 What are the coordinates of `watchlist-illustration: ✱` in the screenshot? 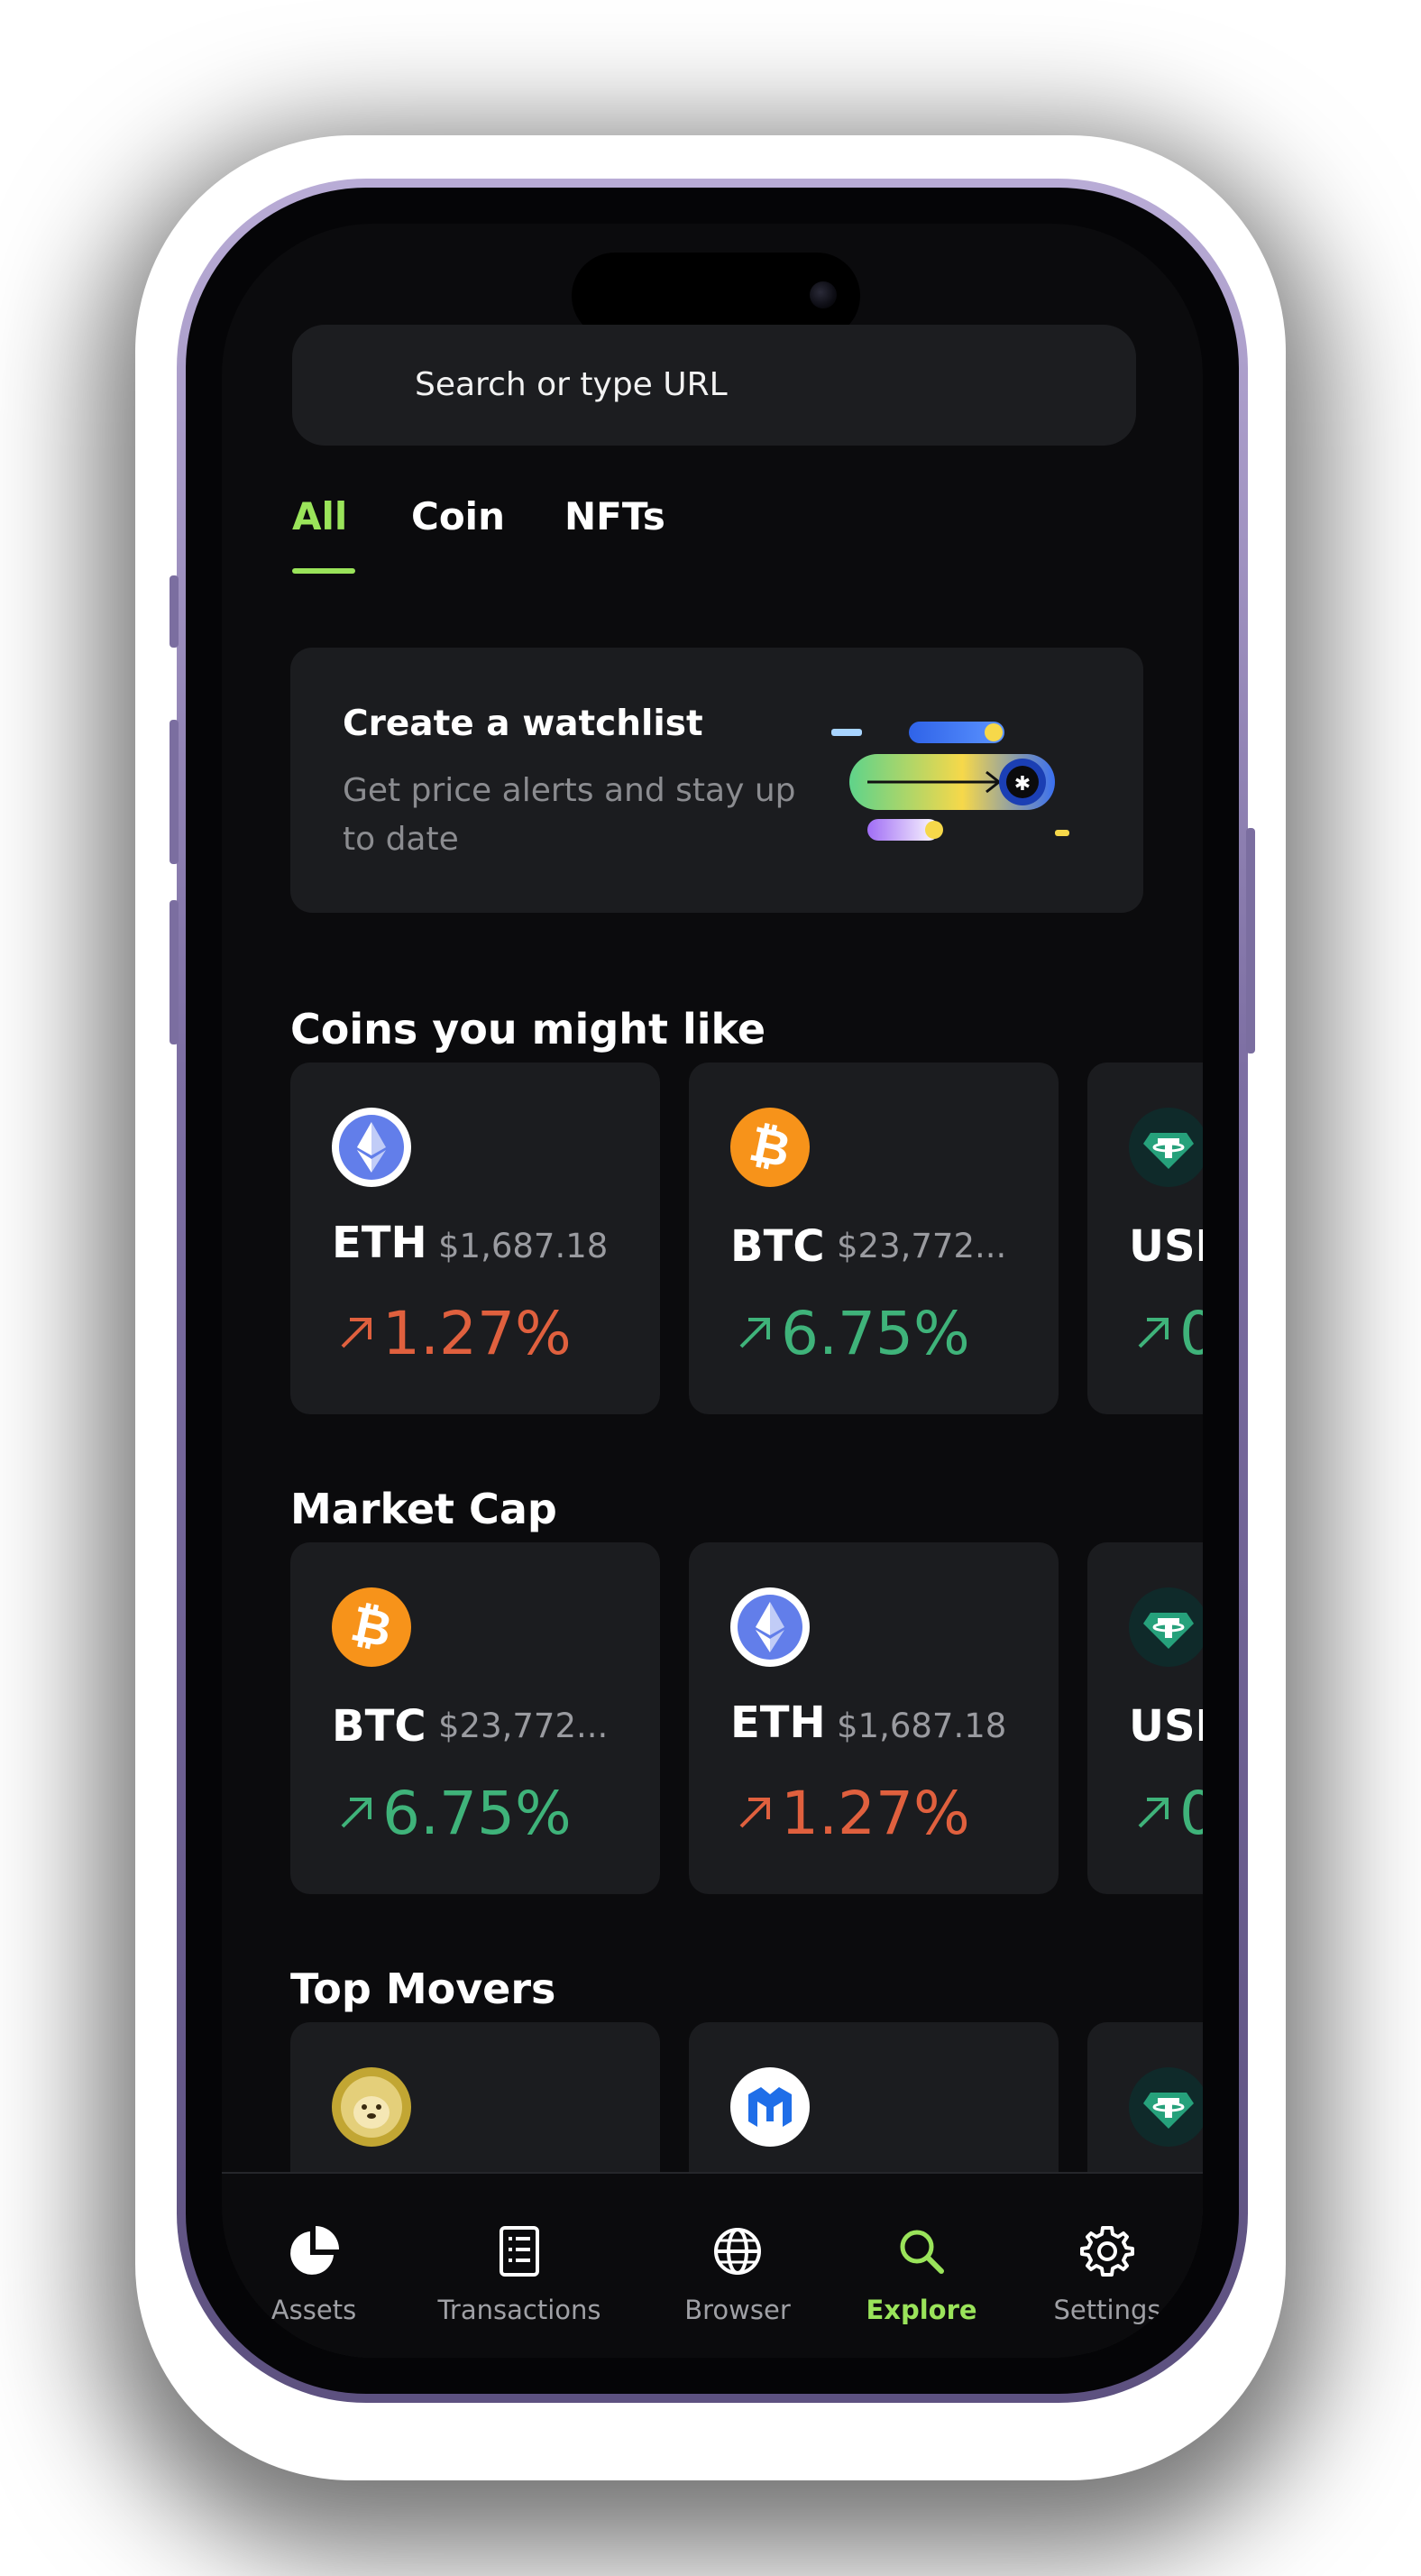 It's located at (950, 782).